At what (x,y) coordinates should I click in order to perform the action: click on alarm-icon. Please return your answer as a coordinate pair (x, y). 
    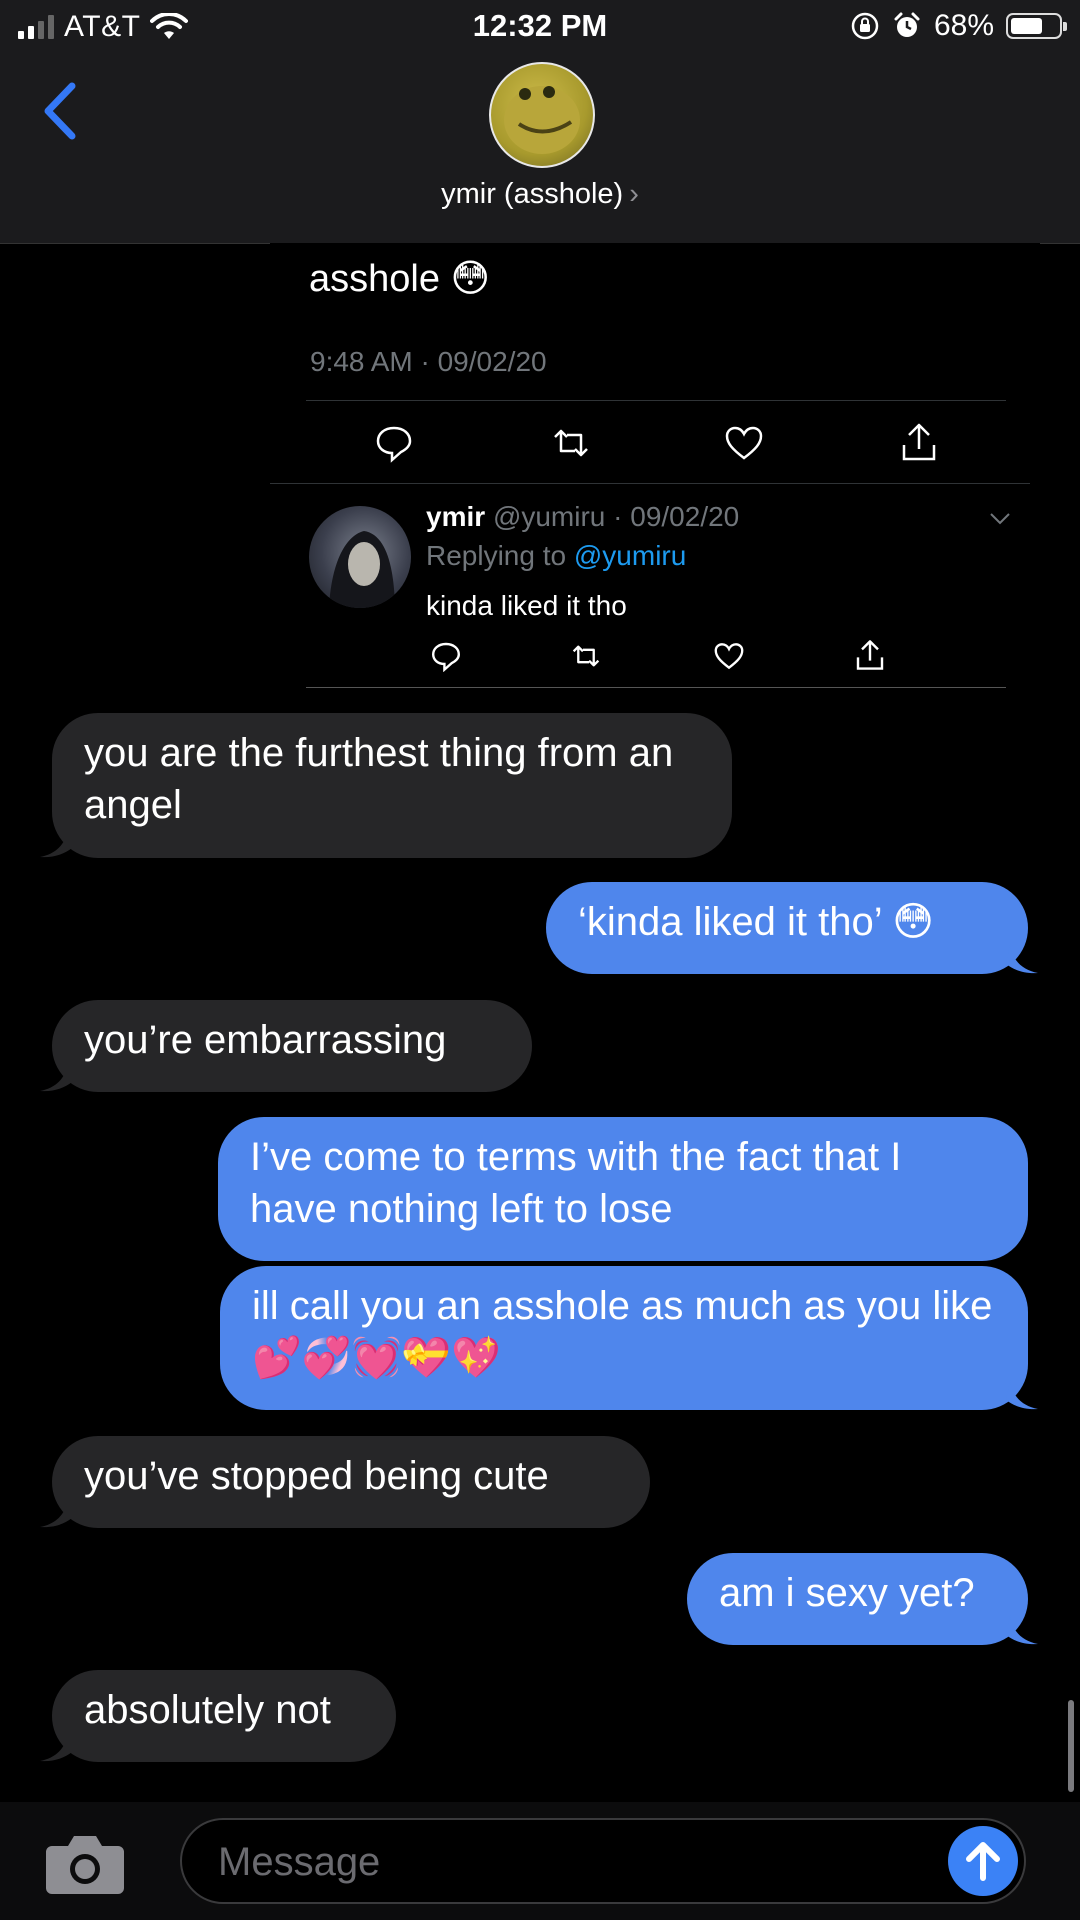
    Looking at the image, I should click on (907, 24).